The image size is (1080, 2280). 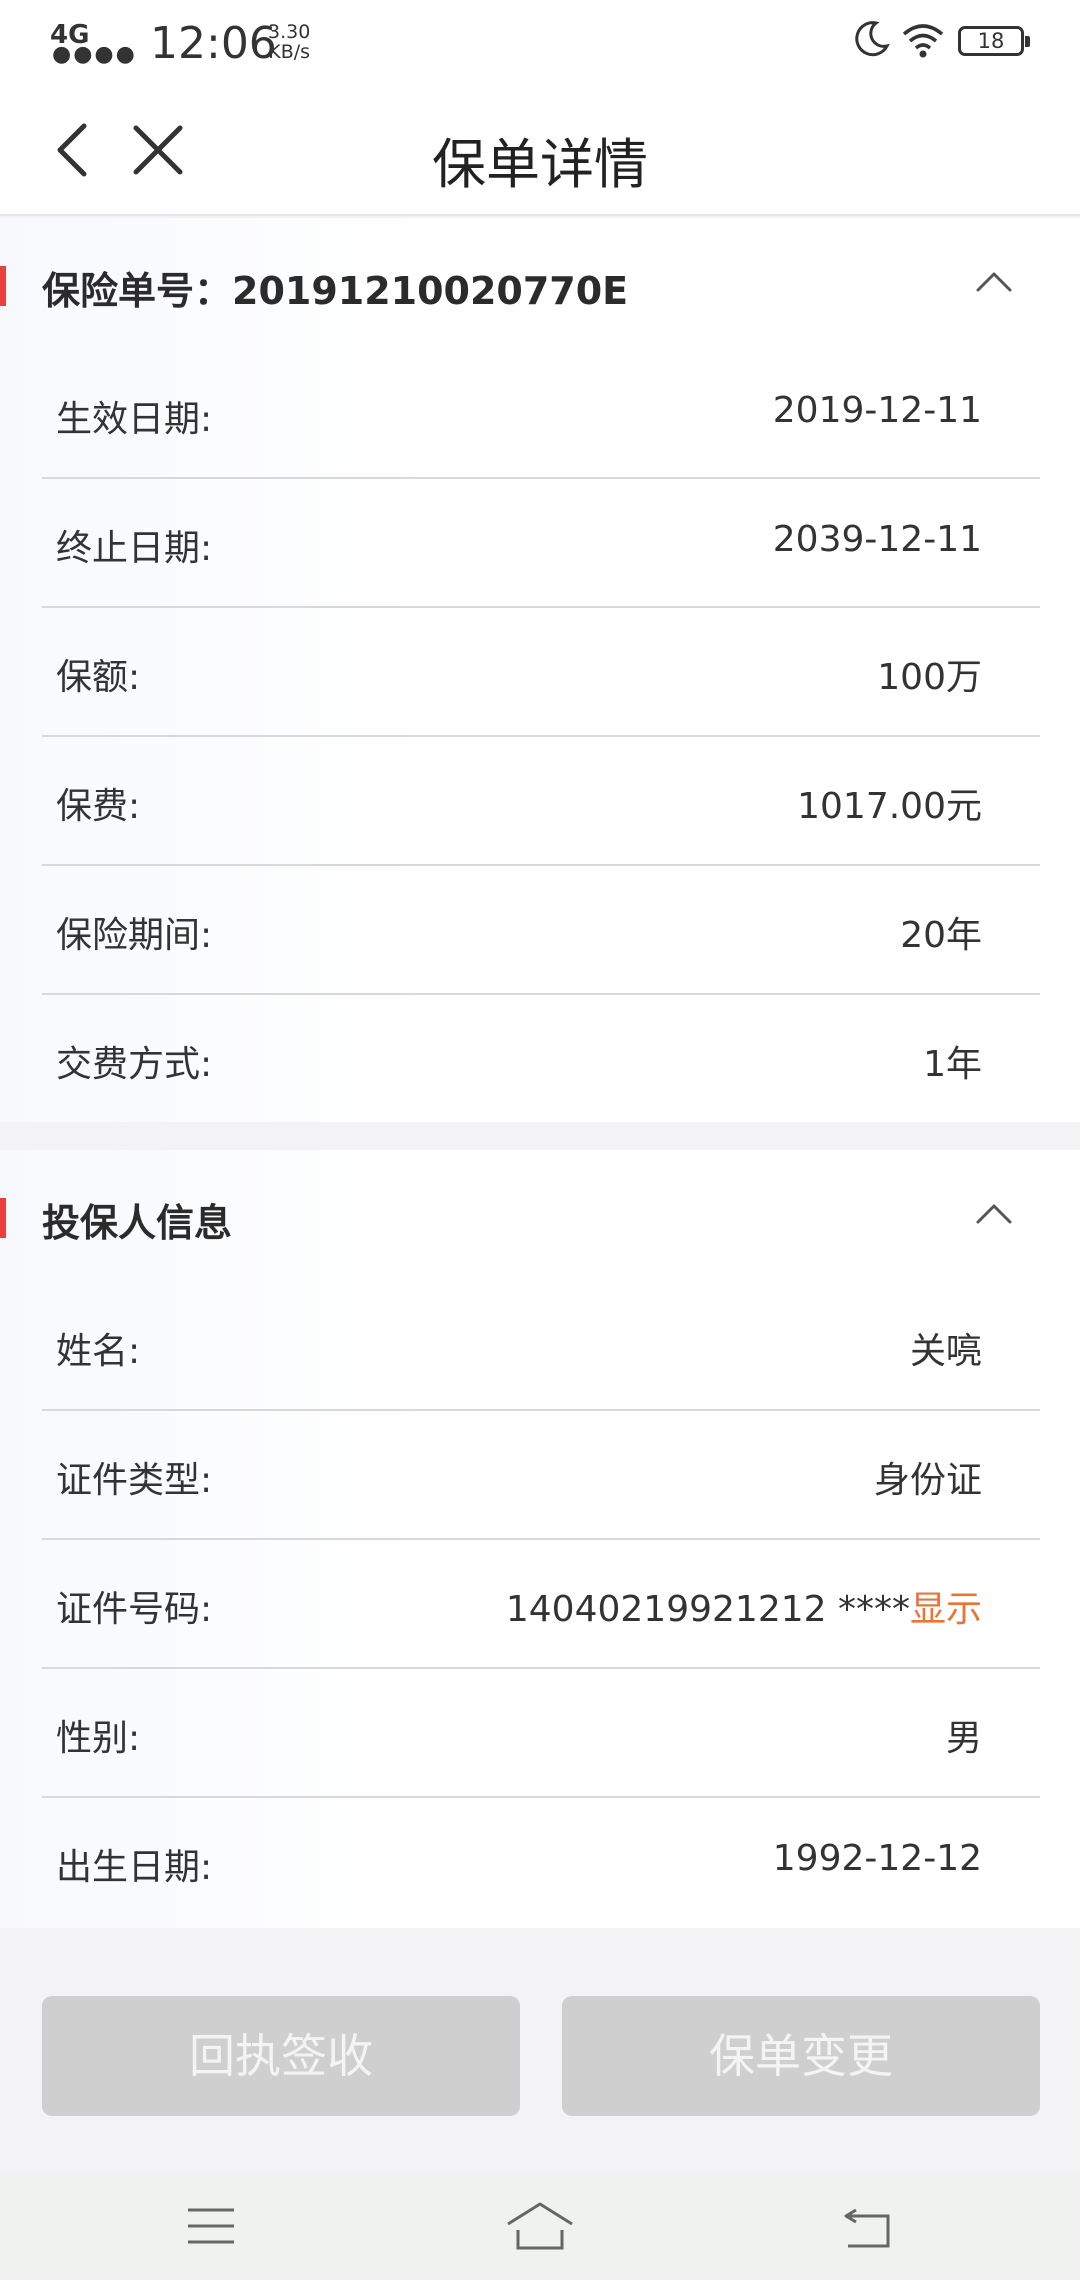 I want to click on row-insurance-period: 保险期间: 20年, so click(x=541, y=930).